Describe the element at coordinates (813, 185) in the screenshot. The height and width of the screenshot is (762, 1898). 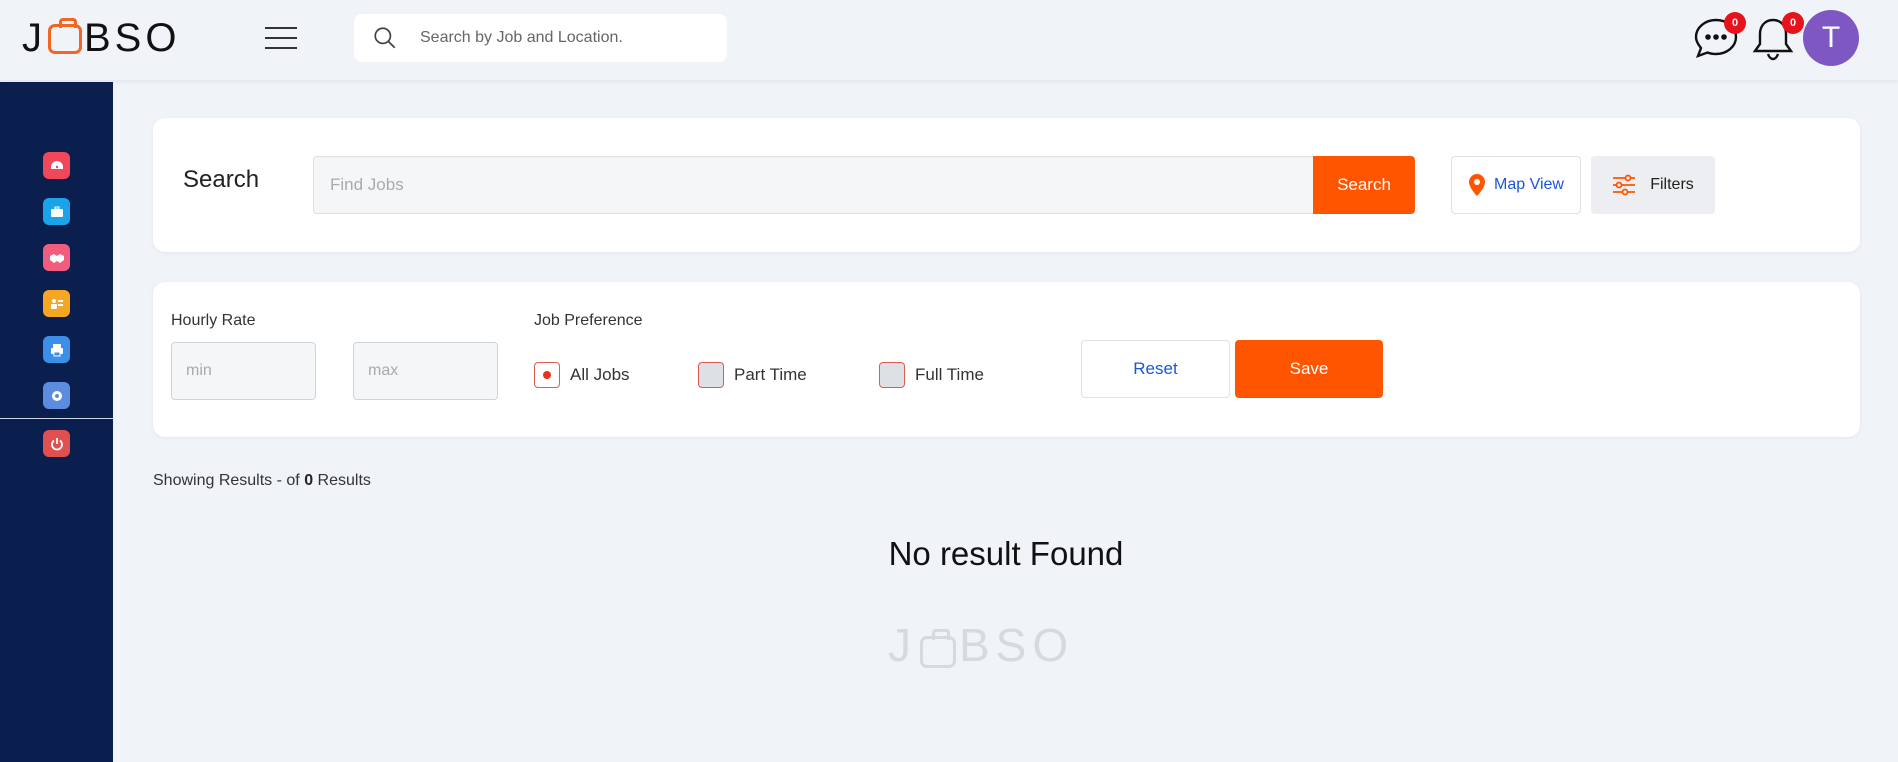
I see `find-jobs-input` at that location.